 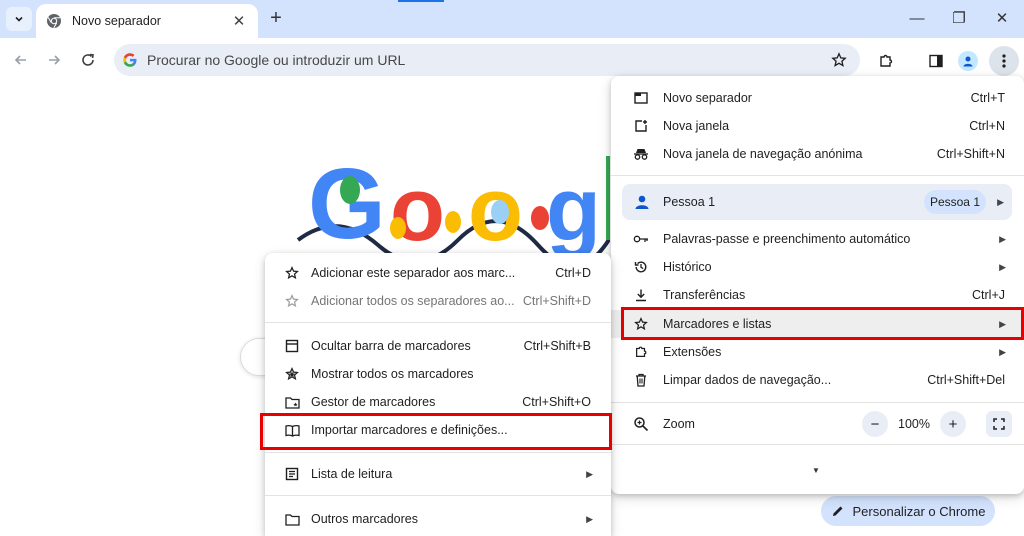 I want to click on menu-item-shortcut: Ctrl+J, so click(x=988, y=295).